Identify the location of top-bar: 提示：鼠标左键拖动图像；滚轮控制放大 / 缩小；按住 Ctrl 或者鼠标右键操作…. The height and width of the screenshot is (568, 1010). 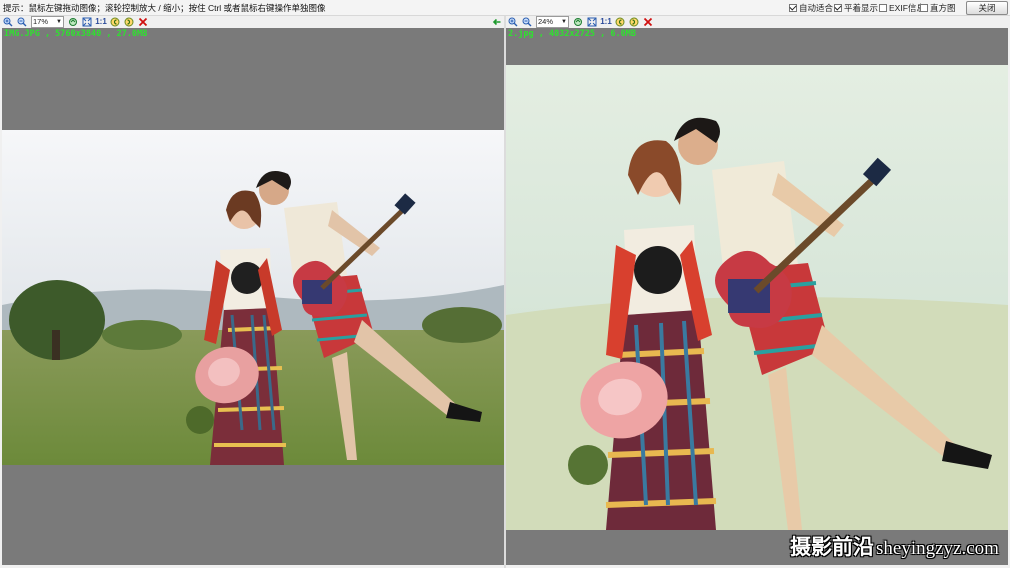
(505, 8).